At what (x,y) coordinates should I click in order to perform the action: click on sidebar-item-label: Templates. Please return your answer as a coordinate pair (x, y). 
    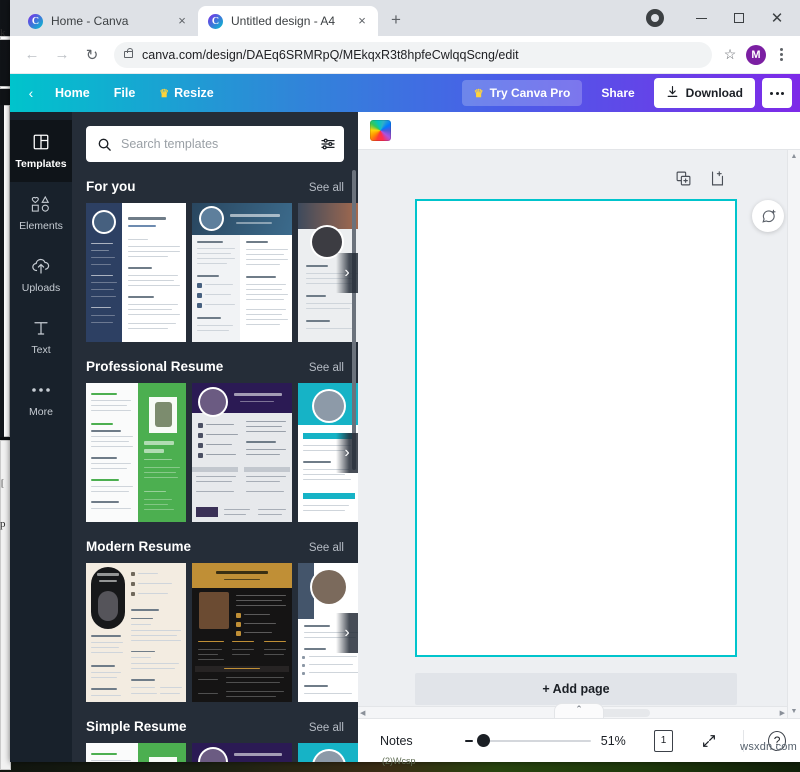
    Looking at the image, I should click on (41, 163).